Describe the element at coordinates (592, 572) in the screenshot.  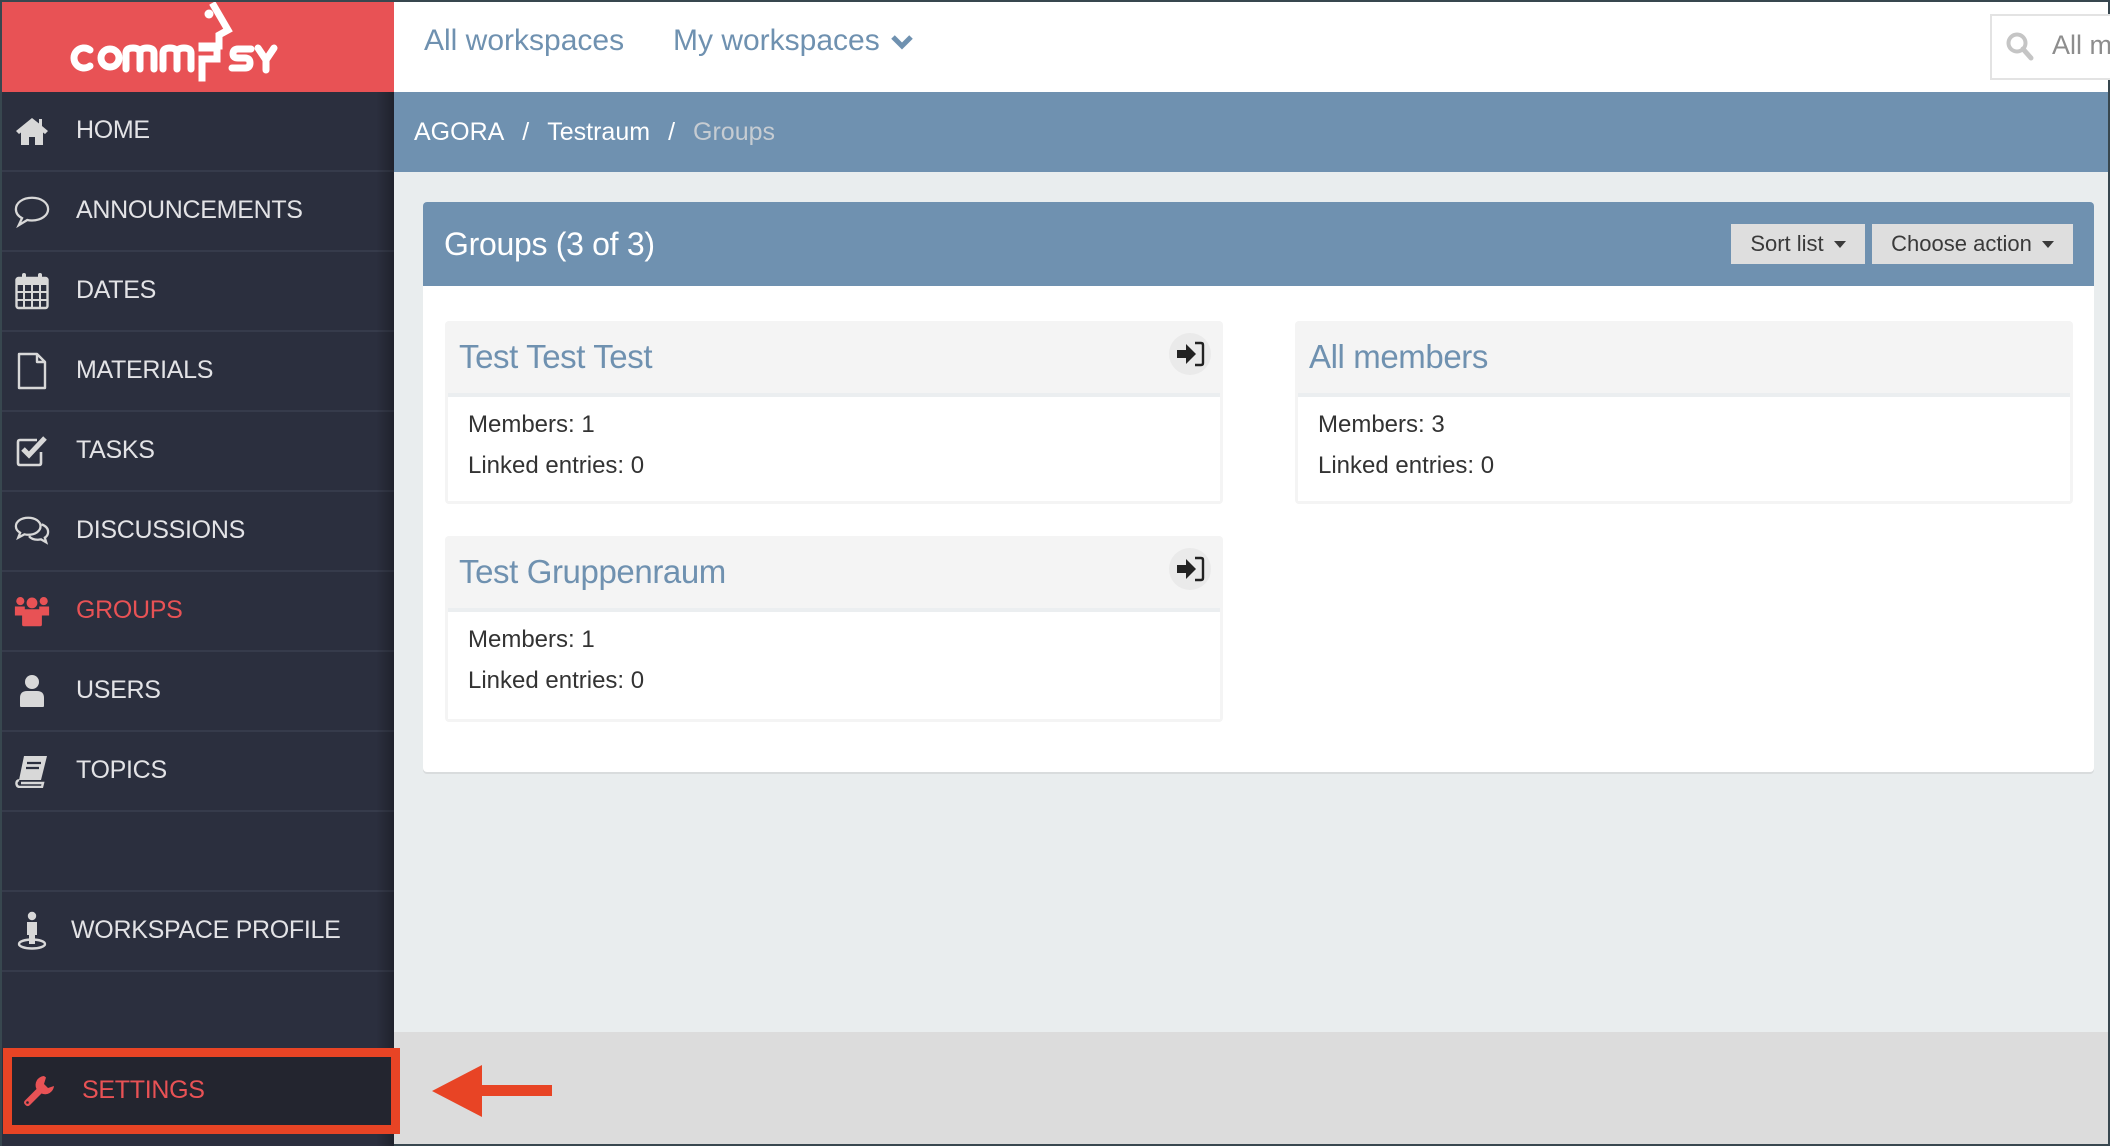
I see `group-title-link: Test Gruppenraum` at that location.